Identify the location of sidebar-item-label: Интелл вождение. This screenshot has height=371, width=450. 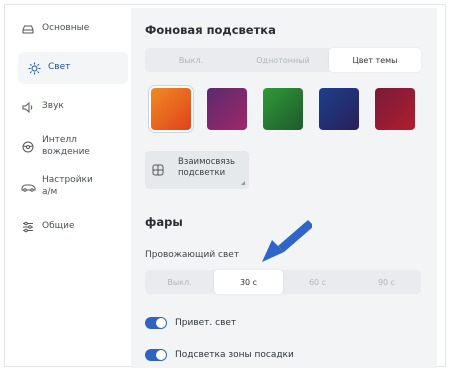
(66, 146).